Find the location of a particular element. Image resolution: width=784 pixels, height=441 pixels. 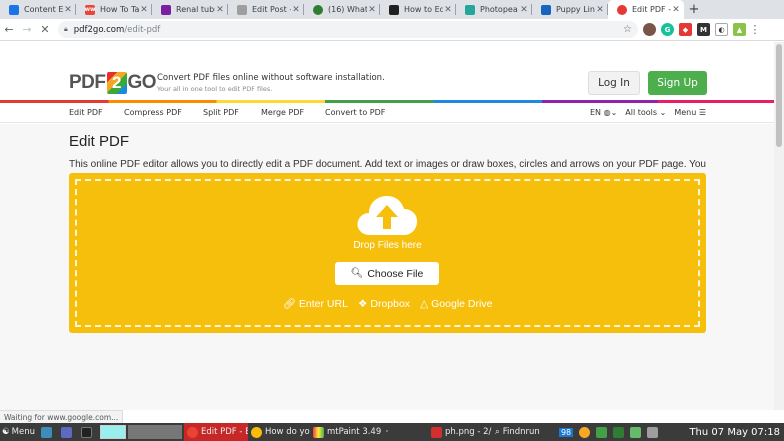

task-edit-pdf: Edit PDF - Ec is located at coordinates (215, 432).